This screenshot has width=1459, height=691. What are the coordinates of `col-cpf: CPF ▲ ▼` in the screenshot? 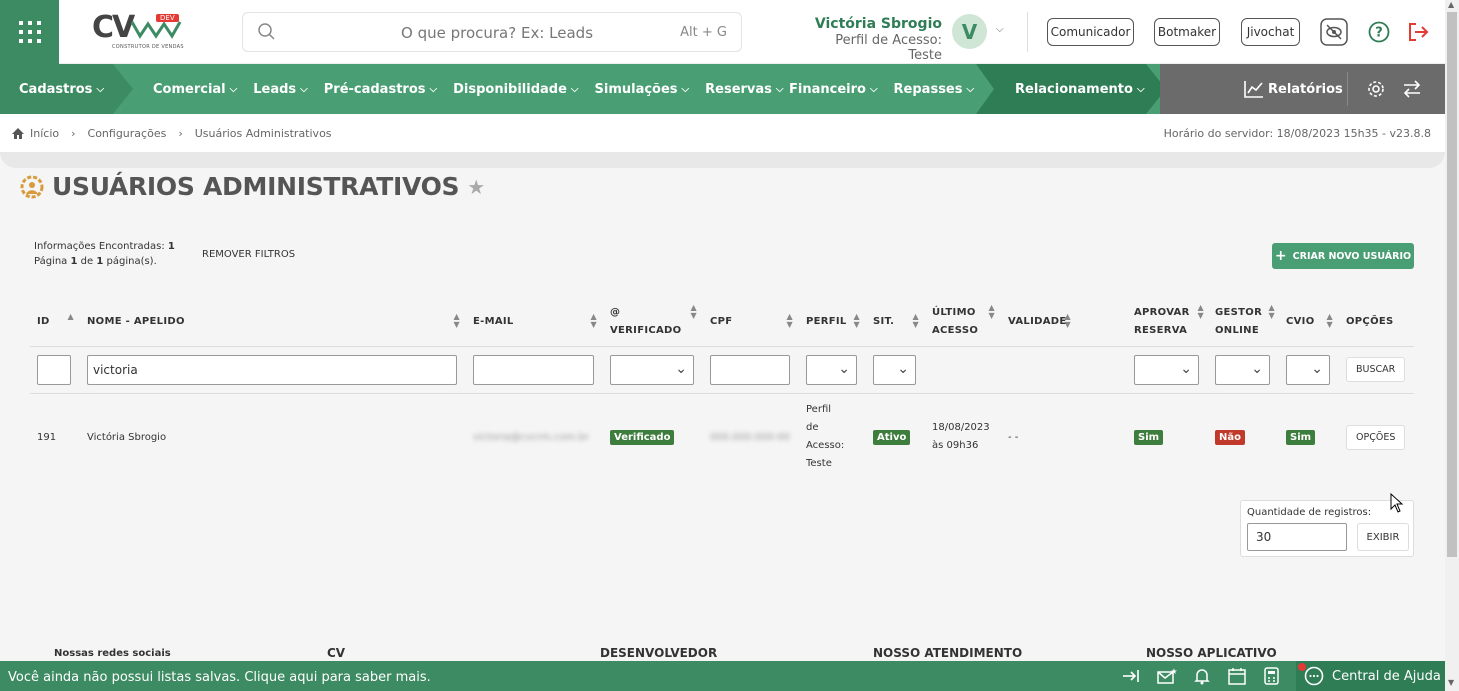 It's located at (751, 322).